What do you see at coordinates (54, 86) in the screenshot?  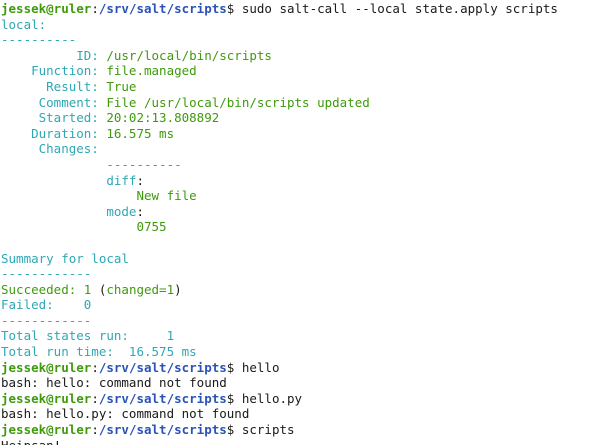 I see `output-text: Result:` at bounding box center [54, 86].